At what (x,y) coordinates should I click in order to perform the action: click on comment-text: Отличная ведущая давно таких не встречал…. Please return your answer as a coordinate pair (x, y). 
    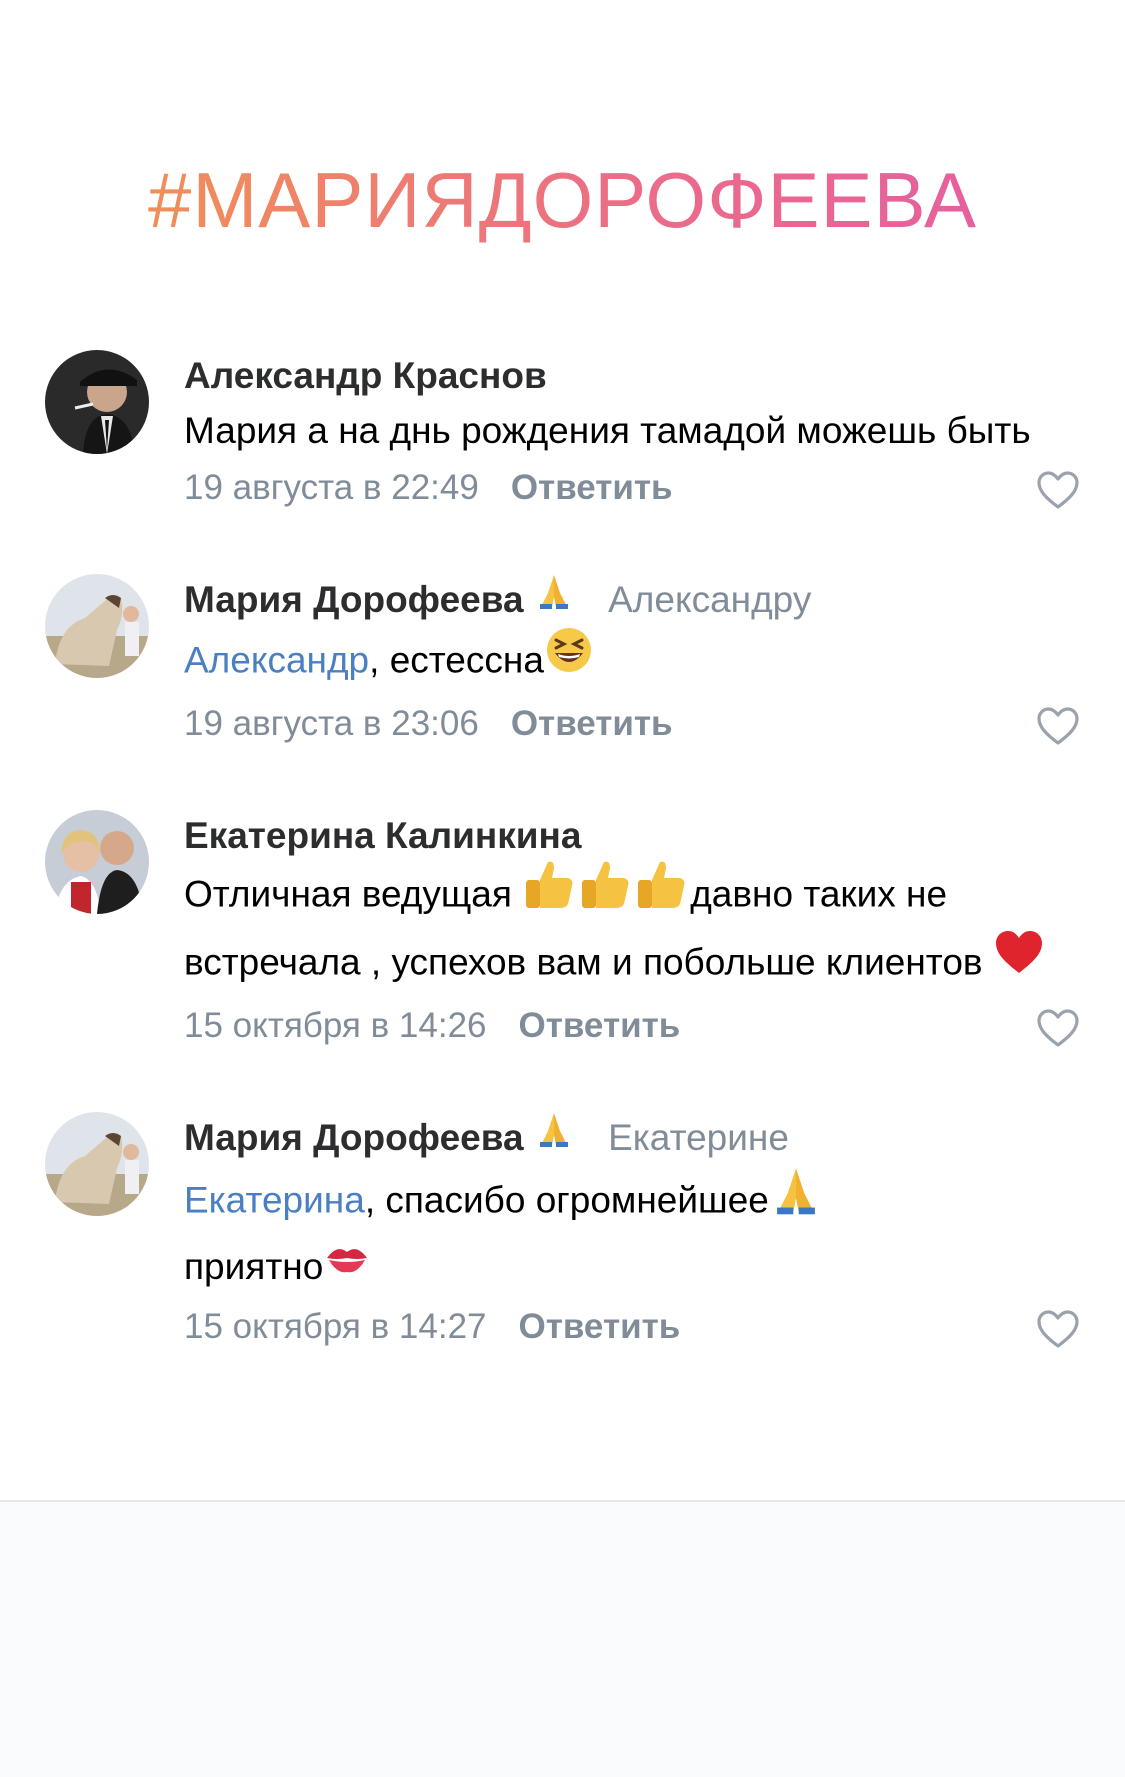
    Looking at the image, I should click on (624, 929).